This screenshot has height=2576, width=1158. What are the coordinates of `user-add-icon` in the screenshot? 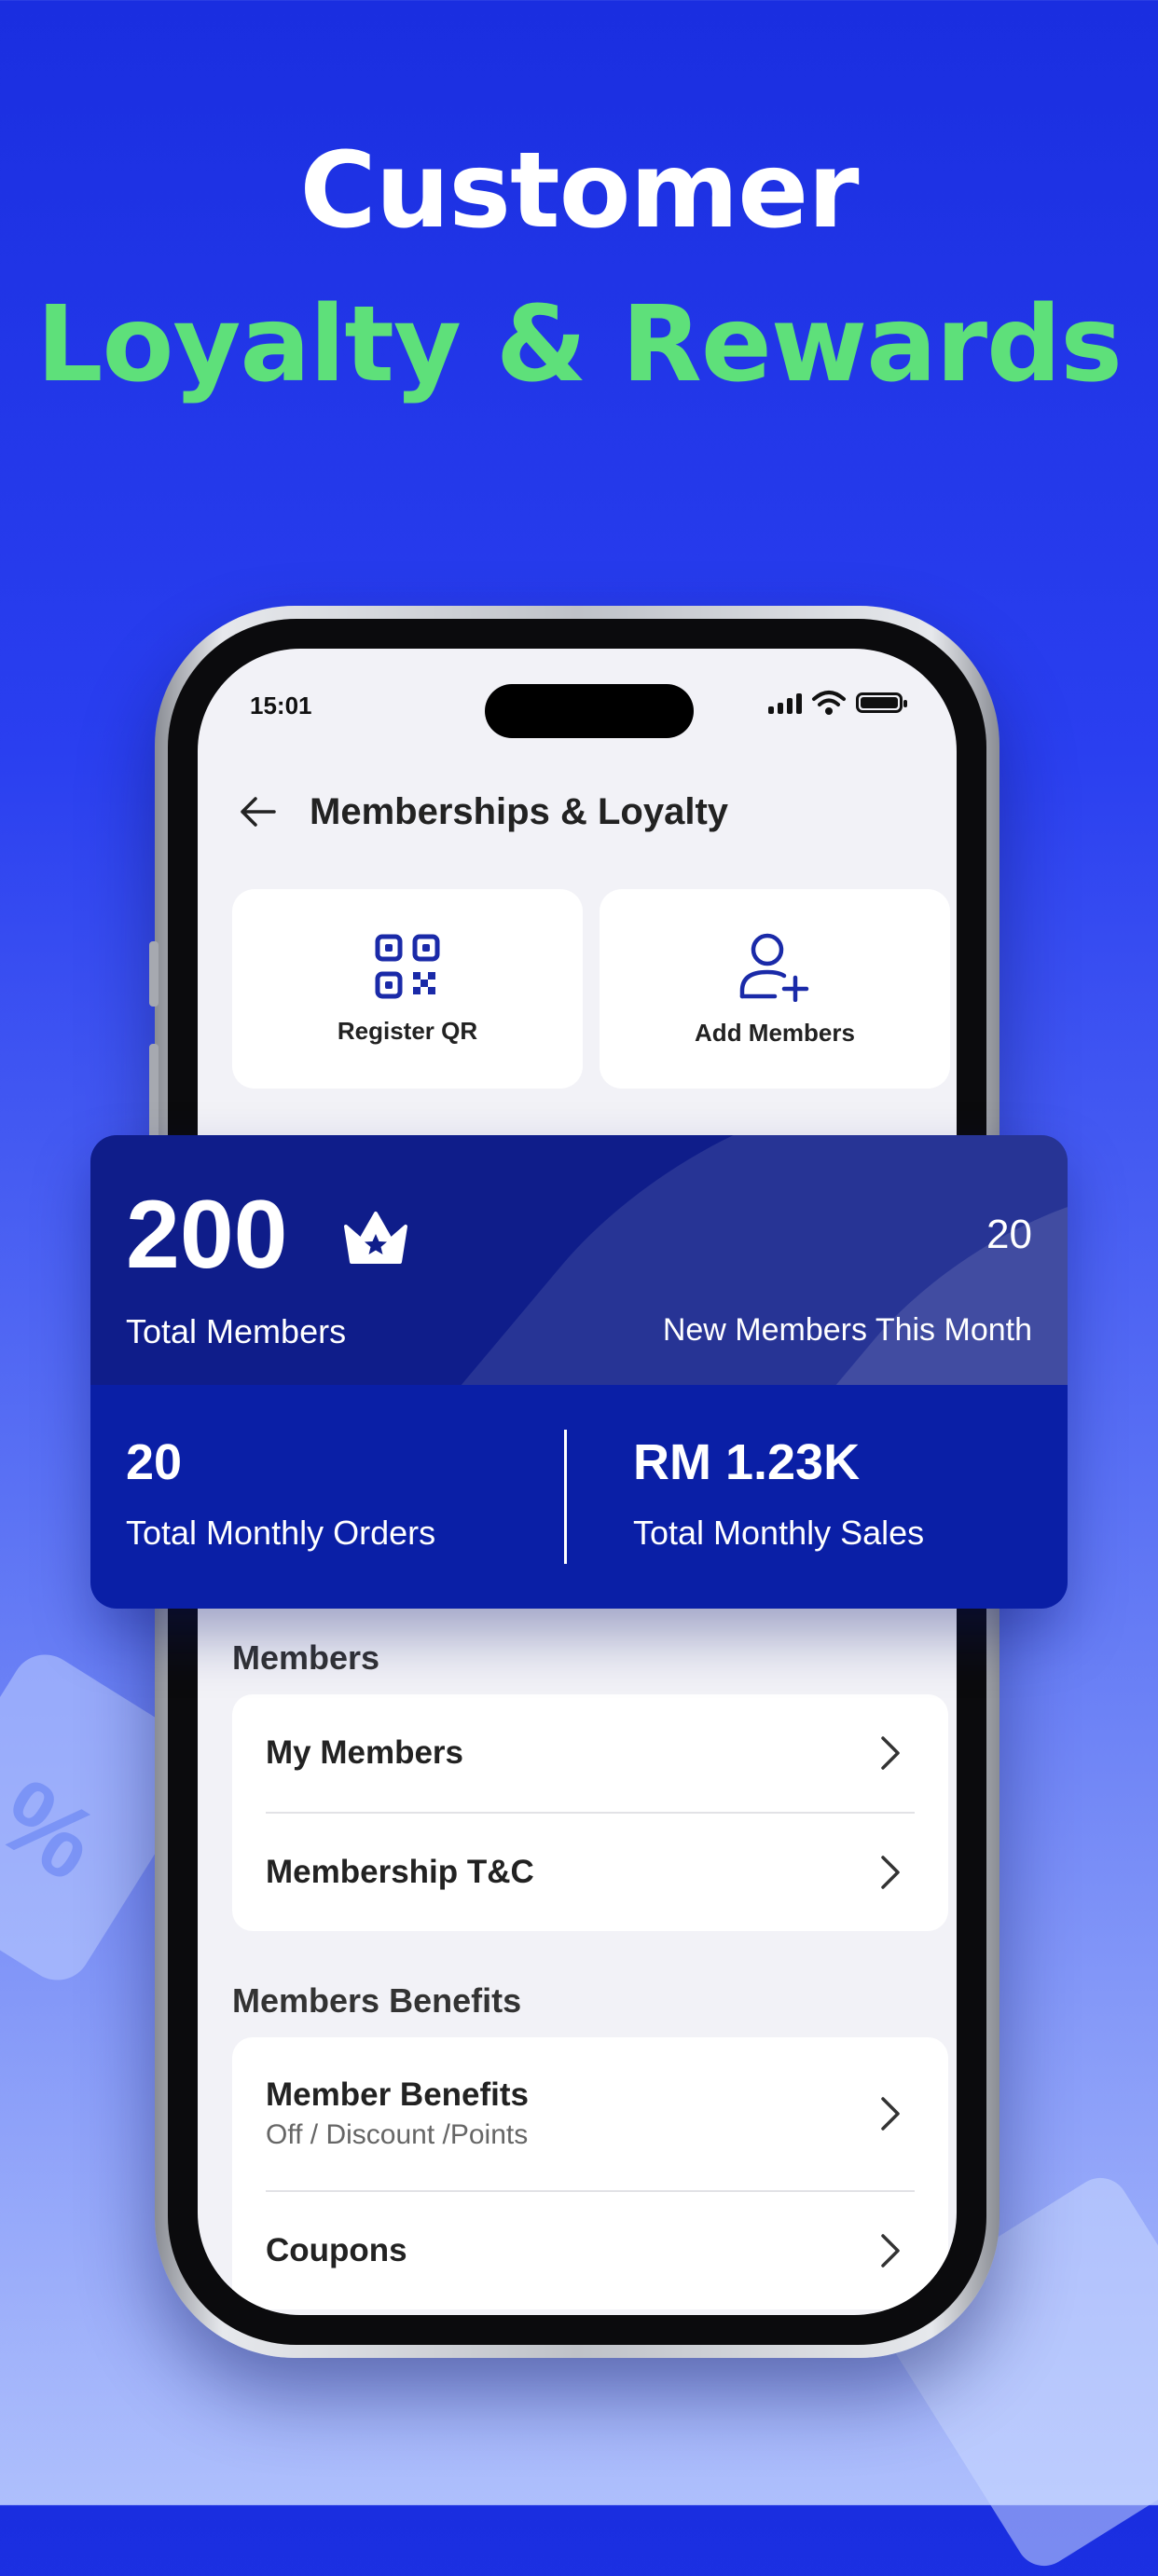 It's located at (774, 967).